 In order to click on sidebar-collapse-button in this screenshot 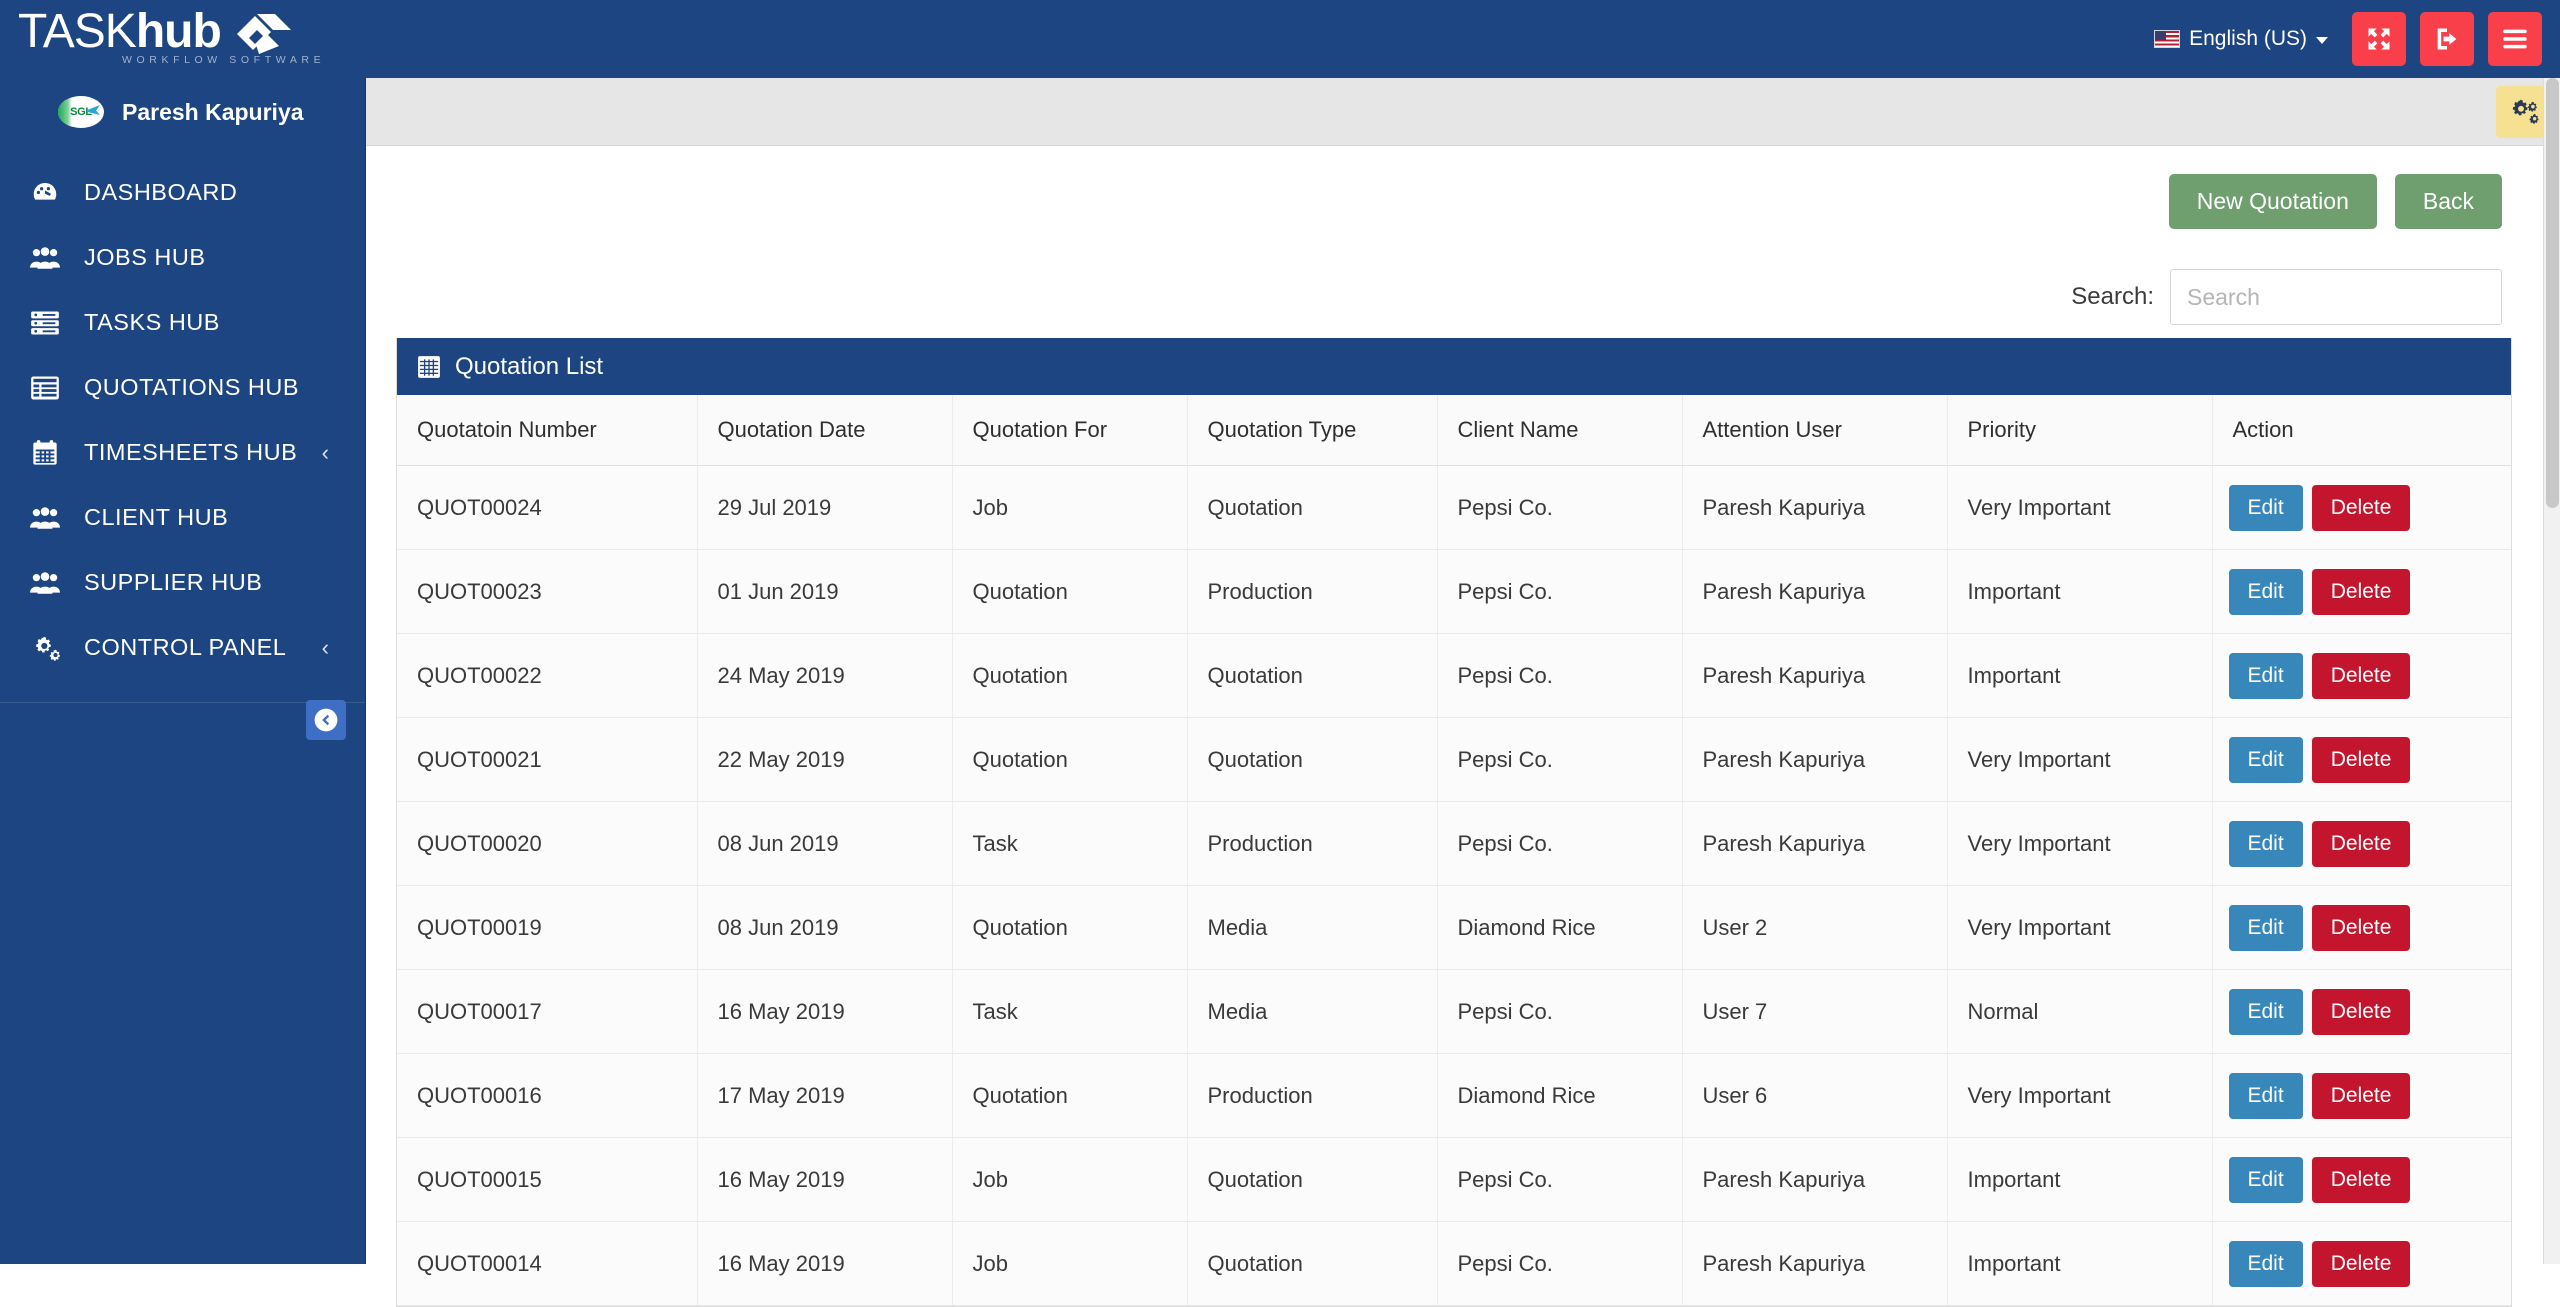, I will do `click(326, 720)`.